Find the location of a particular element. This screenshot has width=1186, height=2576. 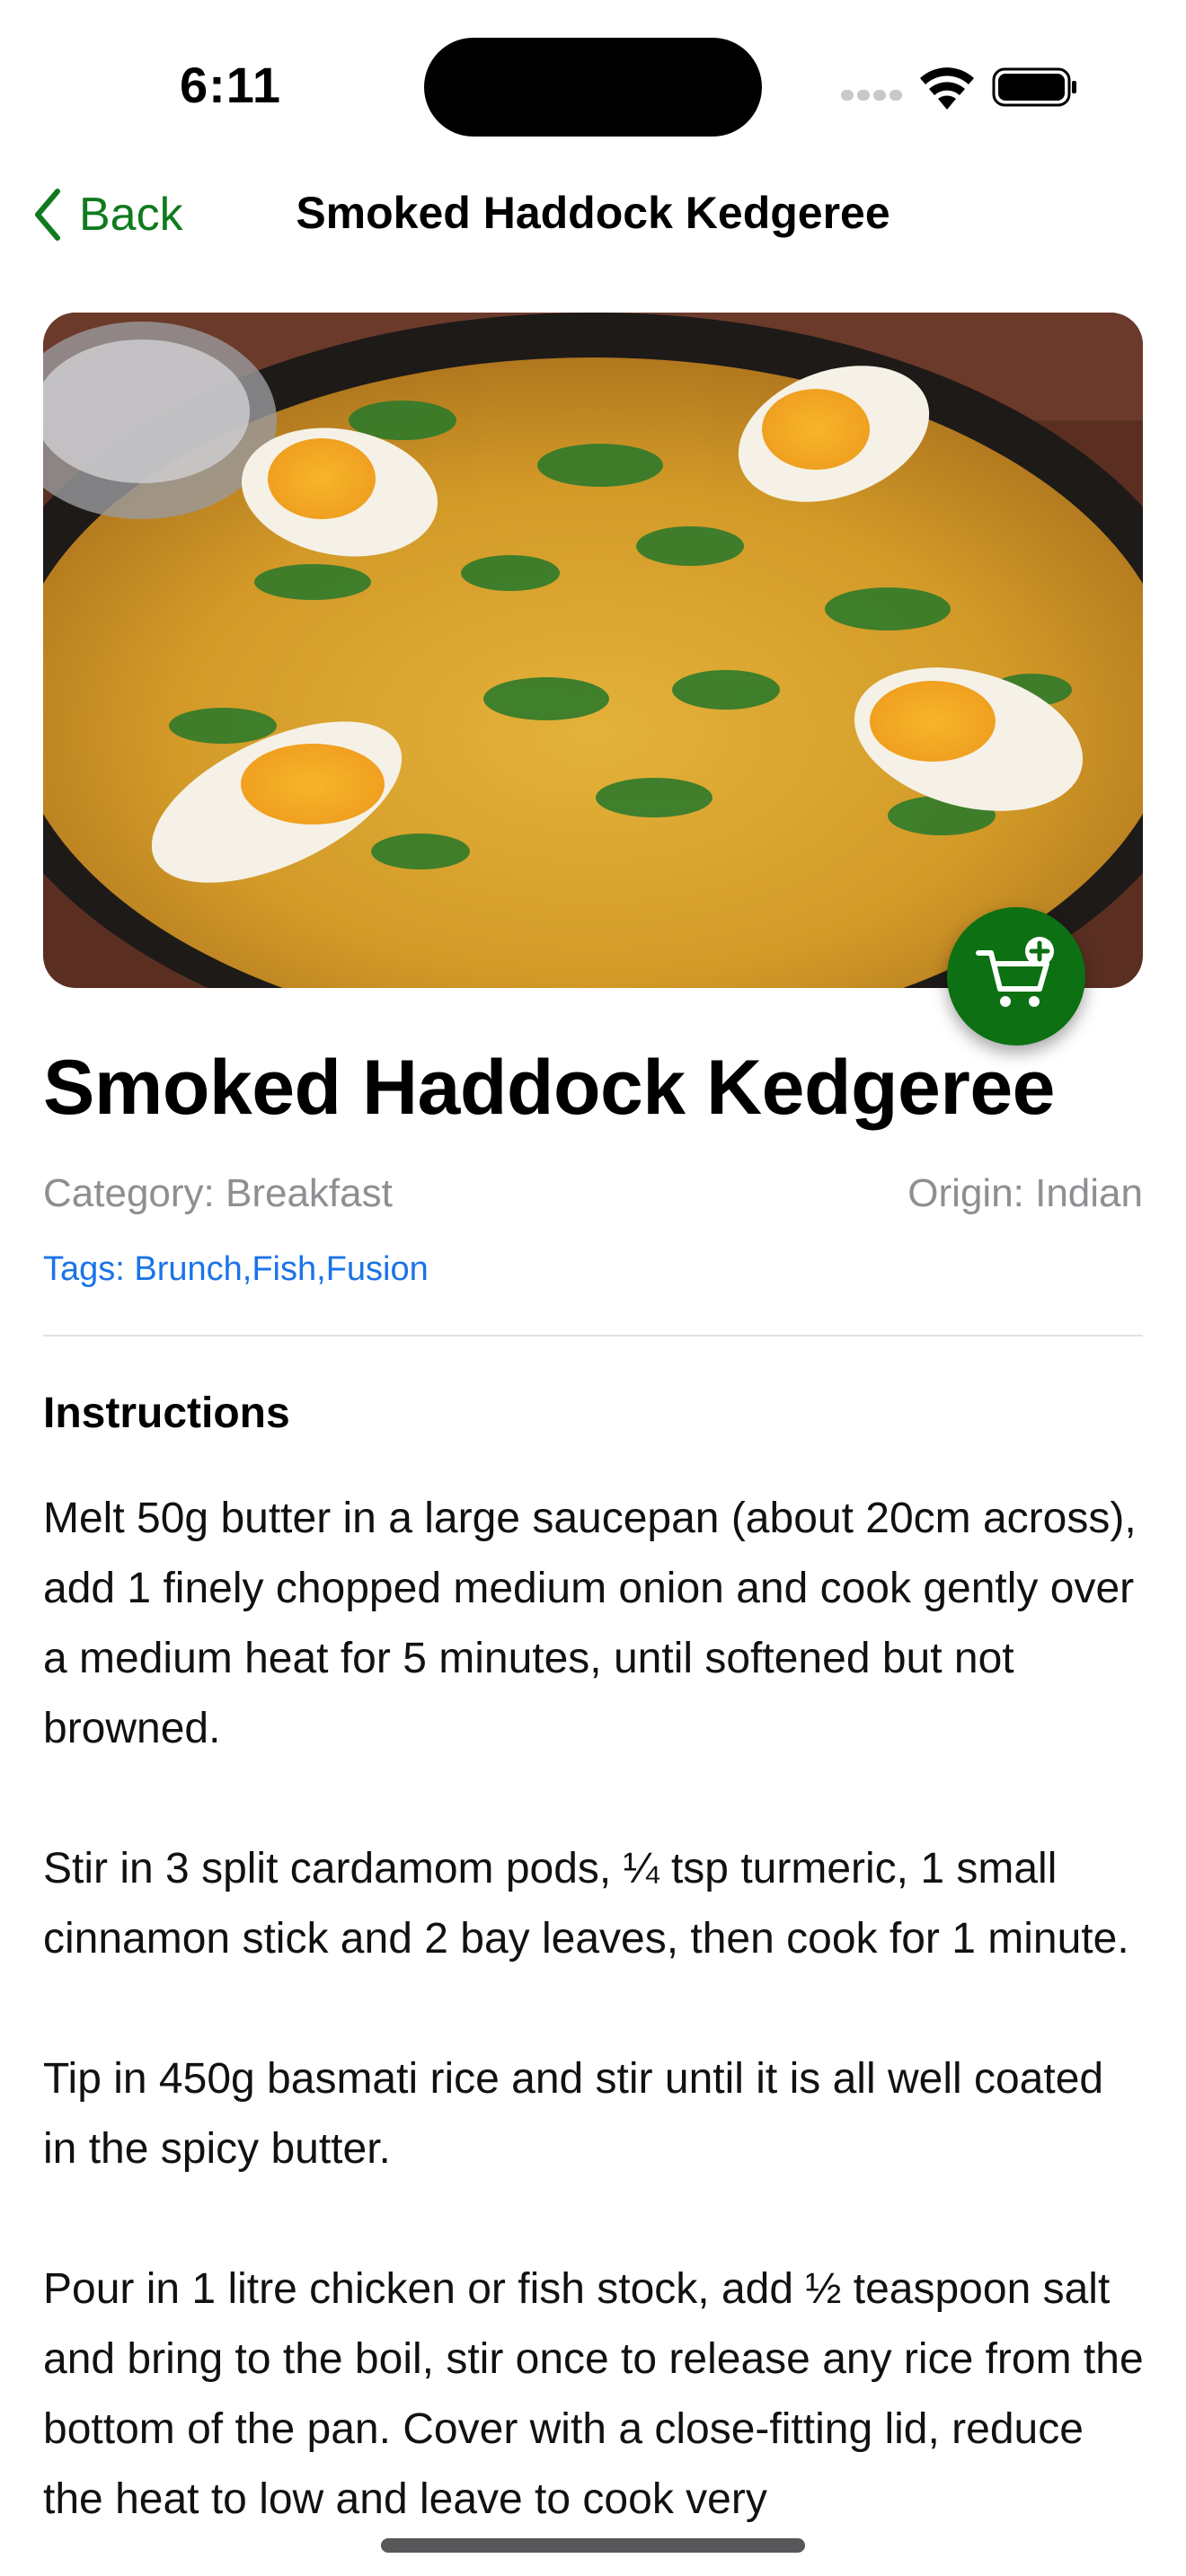

add-to-cart-button is located at coordinates (1016, 976).